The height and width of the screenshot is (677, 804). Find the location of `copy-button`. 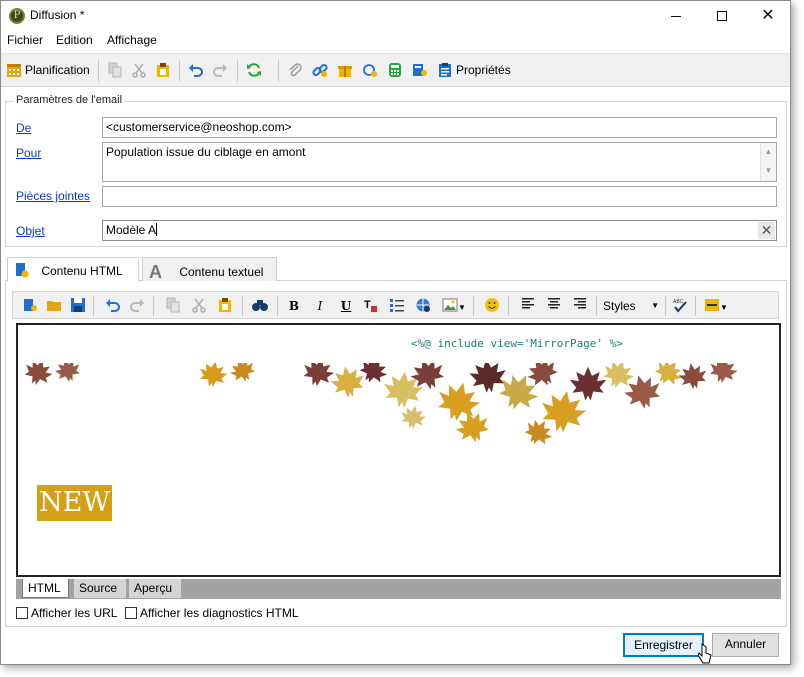

copy-button is located at coordinates (115, 71).